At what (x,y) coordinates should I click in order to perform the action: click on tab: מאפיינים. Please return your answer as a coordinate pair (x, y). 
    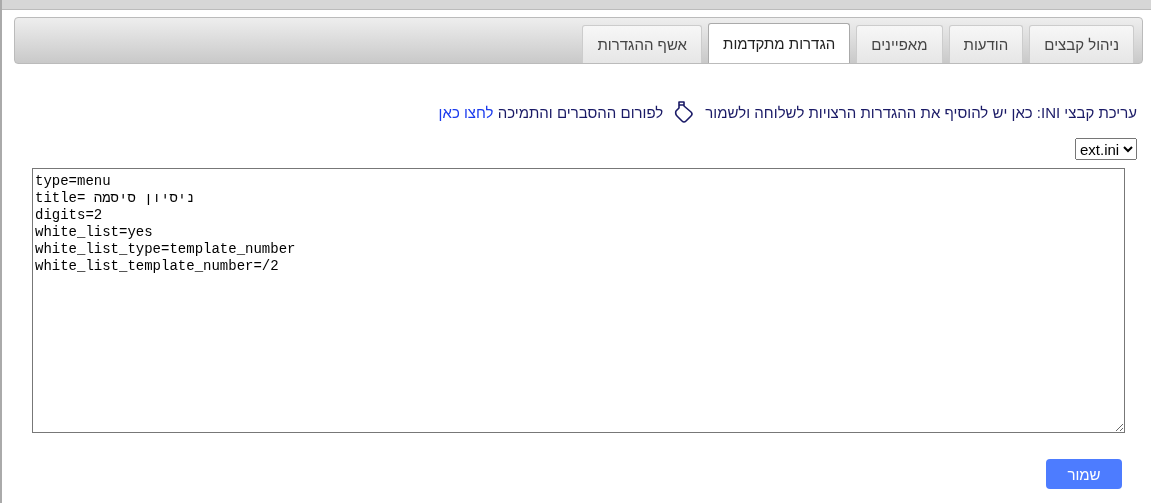
    Looking at the image, I should click on (899, 44).